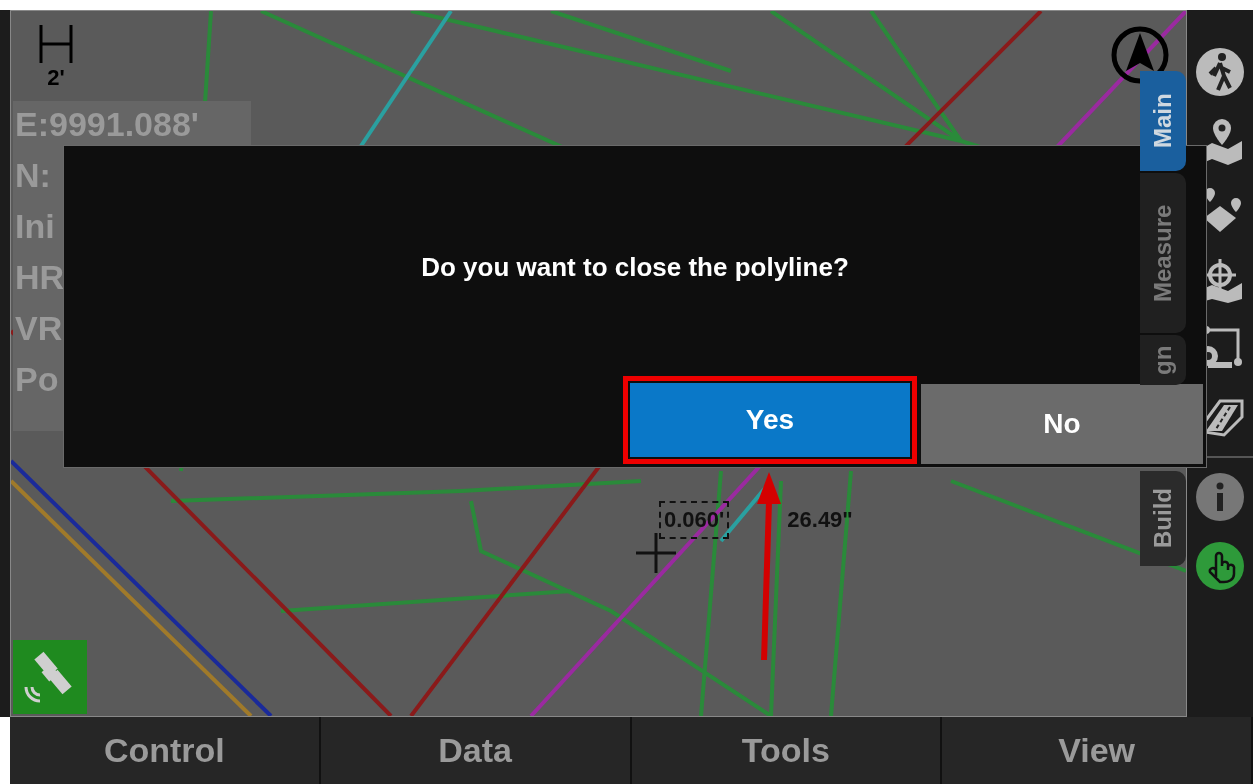 This screenshot has height=784, width=1253. Describe the element at coordinates (56, 44) in the screenshot. I see `scale-bar-icon` at that location.